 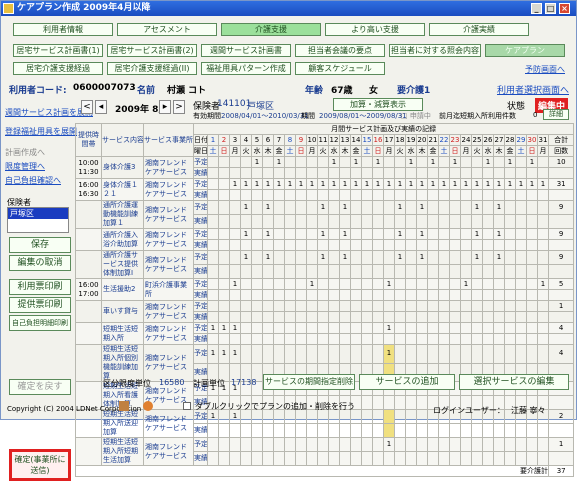 What do you see at coordinates (416, 116) in the screenshot?
I see `applying-checkbox: □ 申請中` at bounding box center [416, 116].